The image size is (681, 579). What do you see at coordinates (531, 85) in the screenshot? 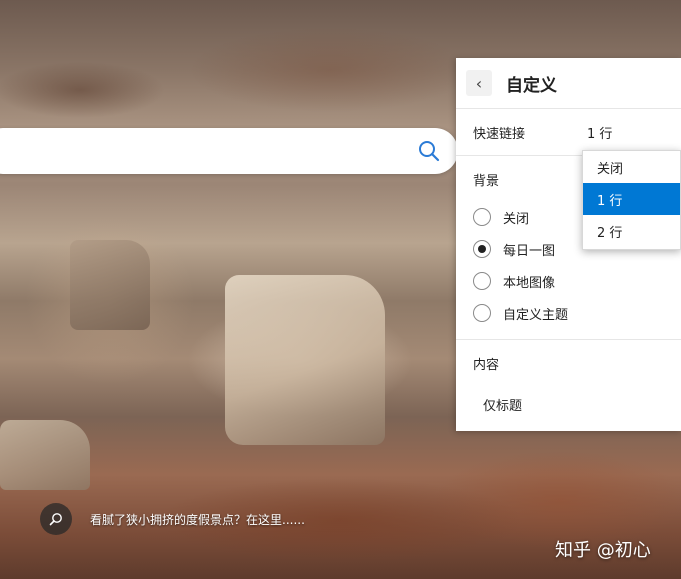
I see `panel-title: 自定义` at bounding box center [531, 85].